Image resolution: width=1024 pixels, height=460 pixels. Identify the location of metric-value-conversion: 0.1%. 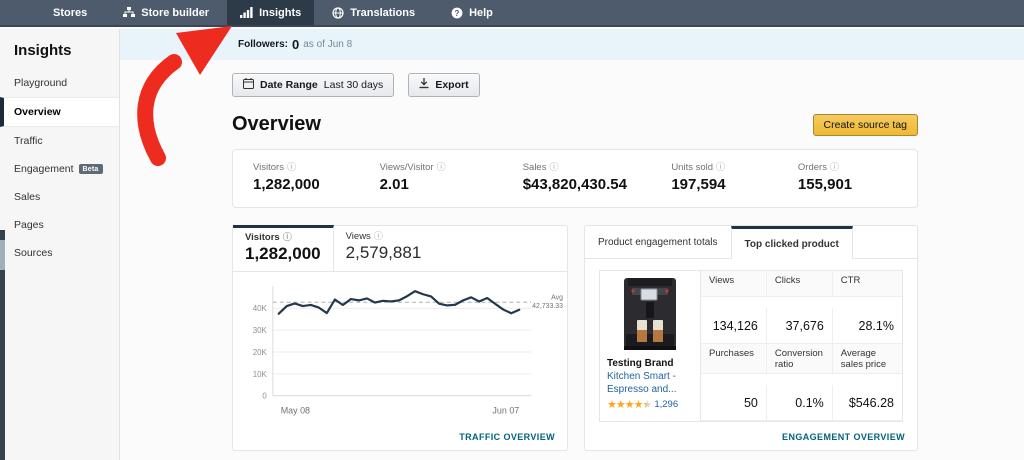
(799, 403).